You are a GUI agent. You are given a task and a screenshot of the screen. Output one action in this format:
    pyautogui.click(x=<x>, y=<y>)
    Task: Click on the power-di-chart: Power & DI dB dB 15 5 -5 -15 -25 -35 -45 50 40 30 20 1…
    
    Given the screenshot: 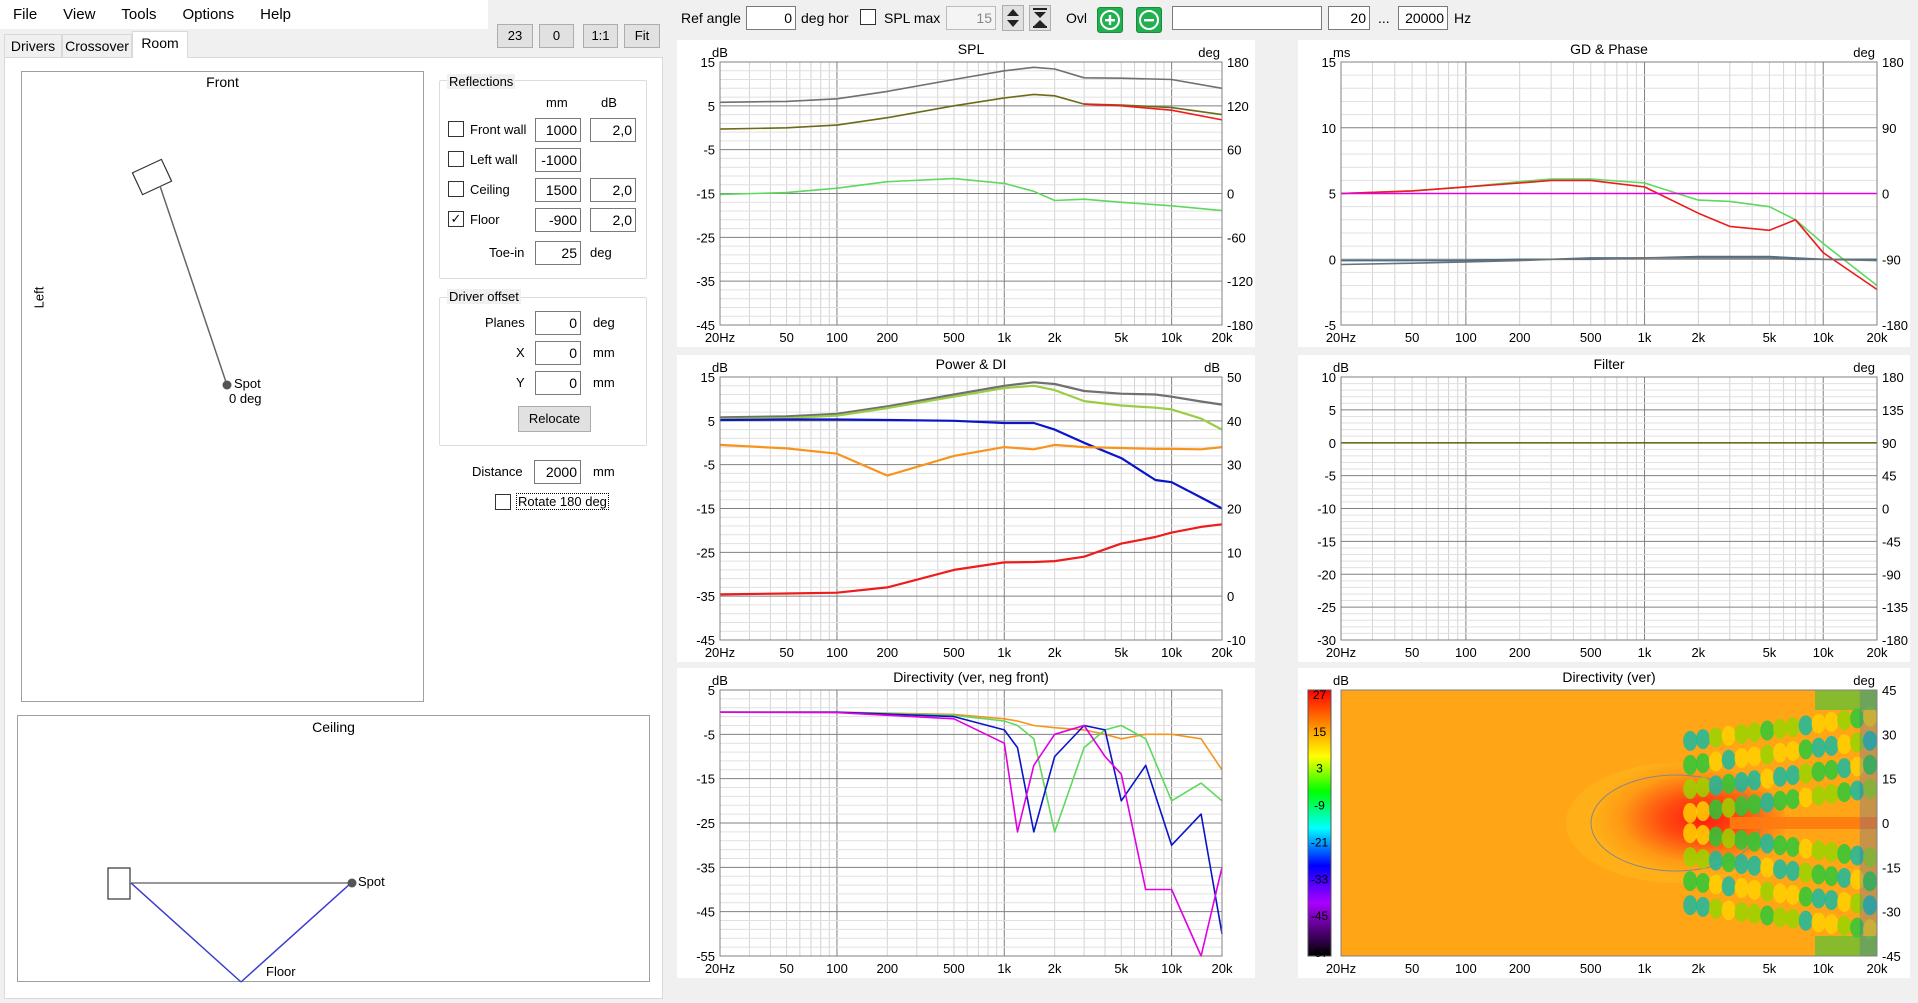 What is the action you would take?
    pyautogui.click(x=966, y=508)
    